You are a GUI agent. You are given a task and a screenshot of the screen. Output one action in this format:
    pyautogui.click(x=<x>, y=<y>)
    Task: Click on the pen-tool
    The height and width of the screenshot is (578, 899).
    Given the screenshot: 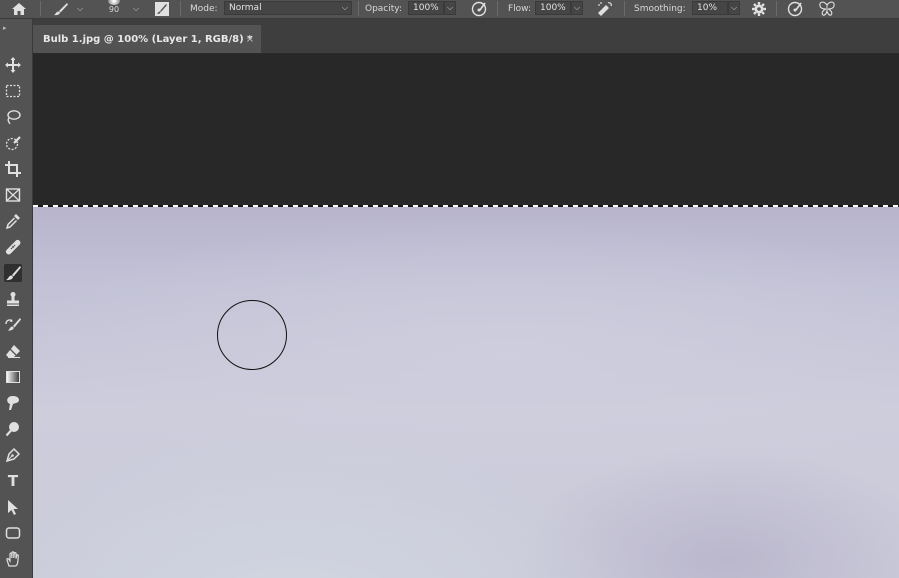 What is the action you would take?
    pyautogui.click(x=13, y=455)
    